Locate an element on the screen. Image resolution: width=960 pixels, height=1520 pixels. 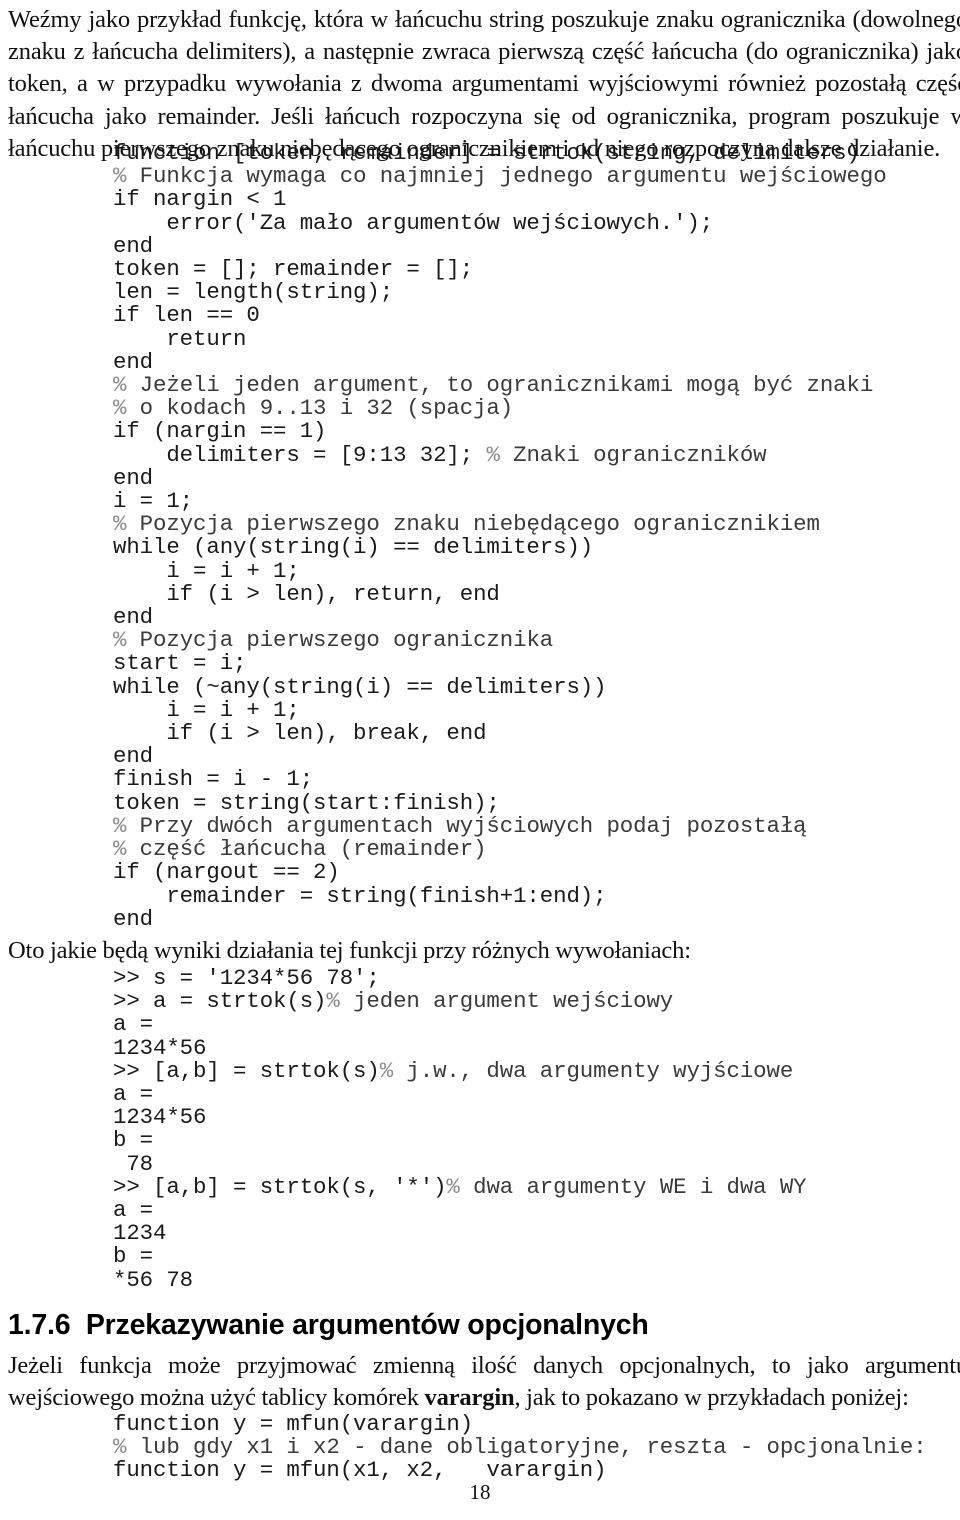
varargin-keyword: varargin is located at coordinates (469, 1398).